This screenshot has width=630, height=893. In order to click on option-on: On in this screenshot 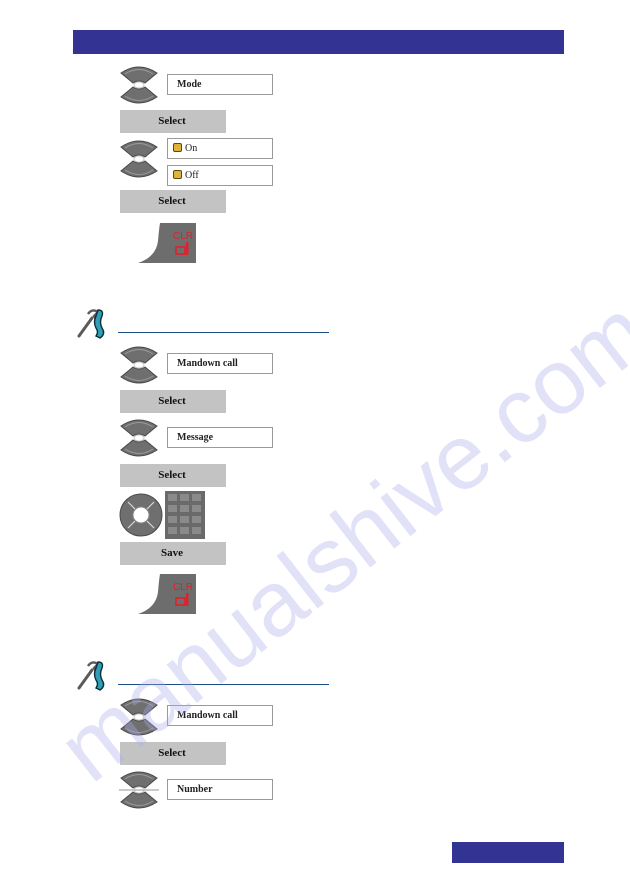, I will do `click(220, 148)`.